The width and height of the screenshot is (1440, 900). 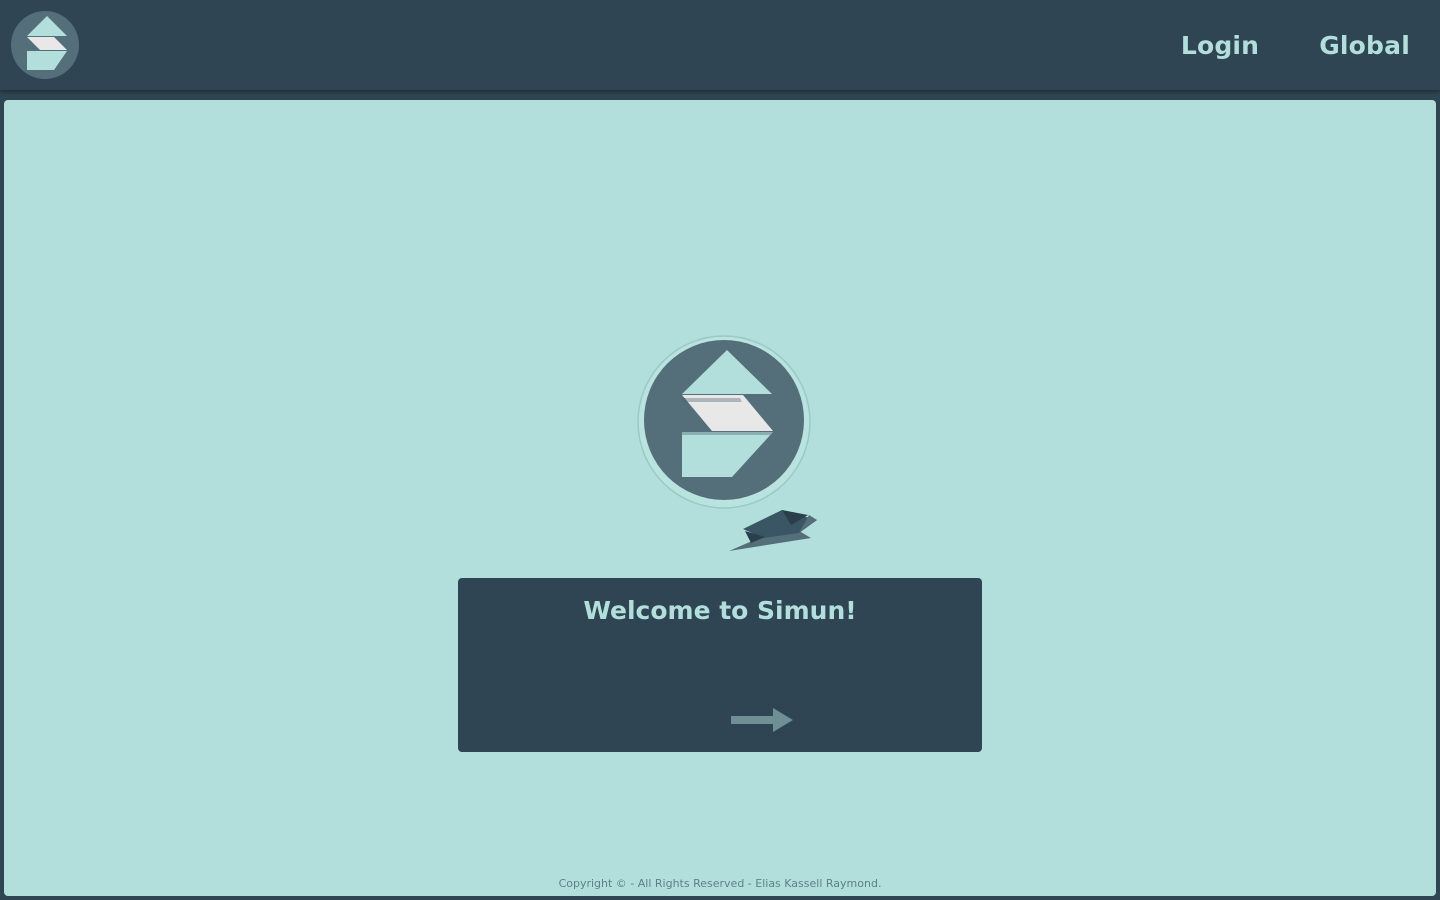 What do you see at coordinates (773, 530) in the screenshot?
I see `paper-plane-icon` at bounding box center [773, 530].